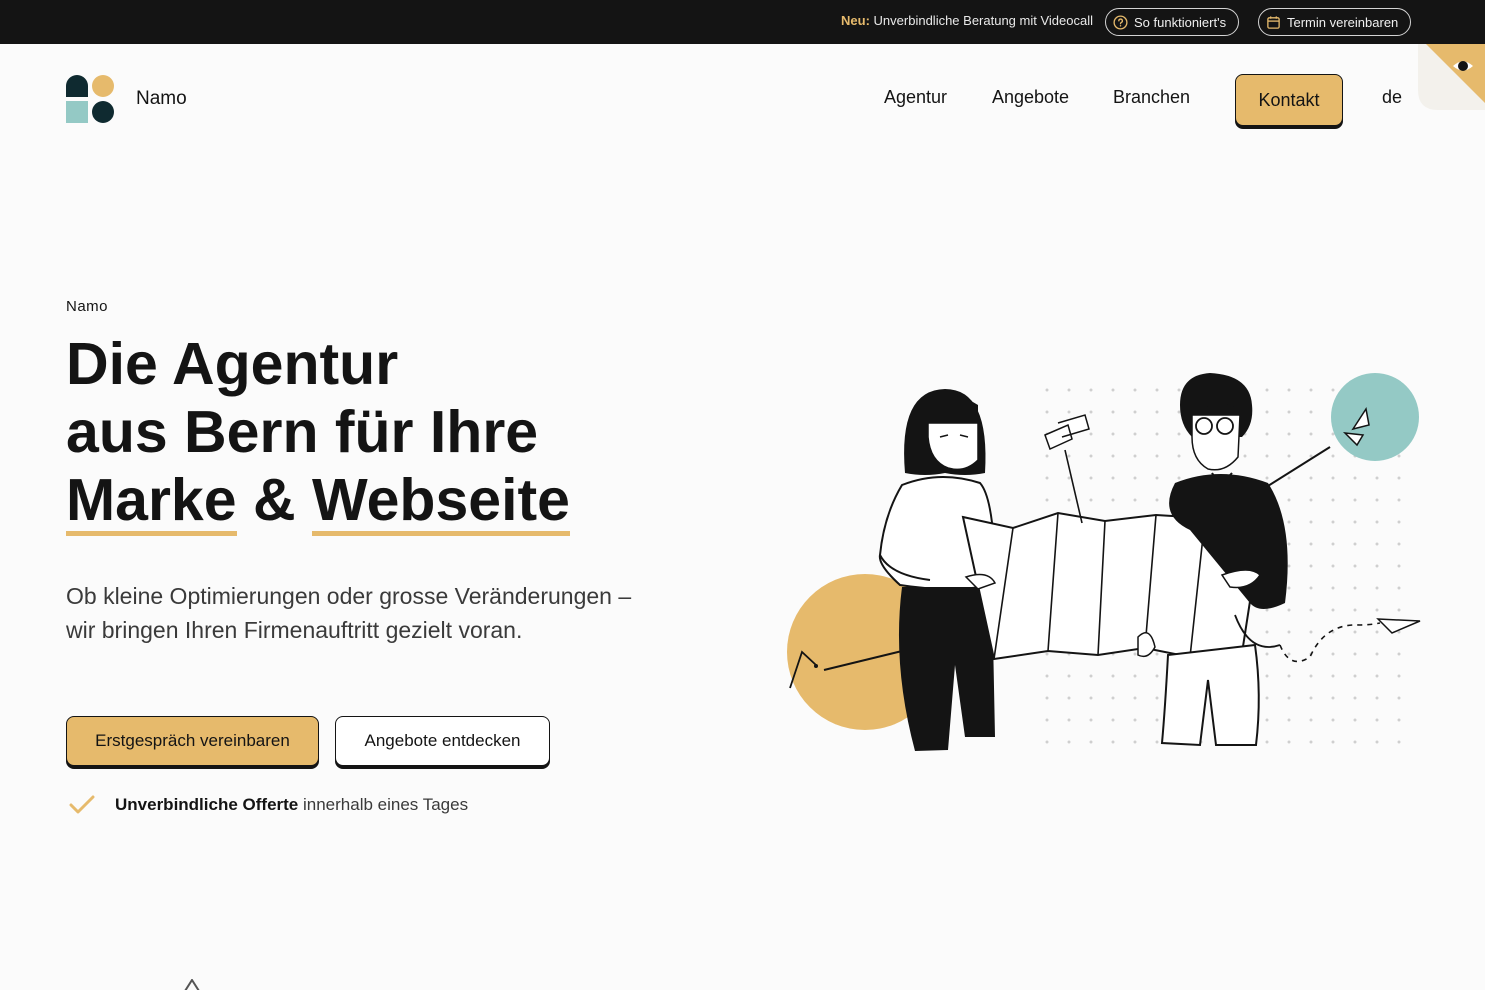 The image size is (1485, 990). What do you see at coordinates (915, 97) in the screenshot?
I see `nav-agentur: Agentur` at bounding box center [915, 97].